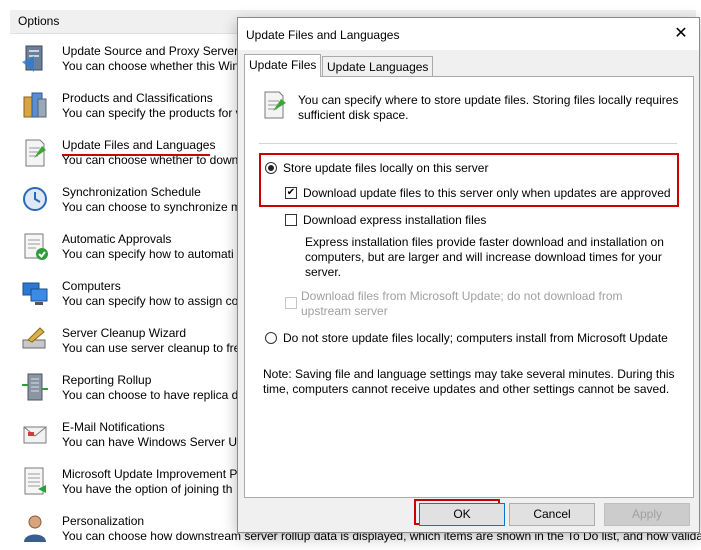  Describe the element at coordinates (291, 193) in the screenshot. I see `checkbox-download-approved: ✔` at that location.